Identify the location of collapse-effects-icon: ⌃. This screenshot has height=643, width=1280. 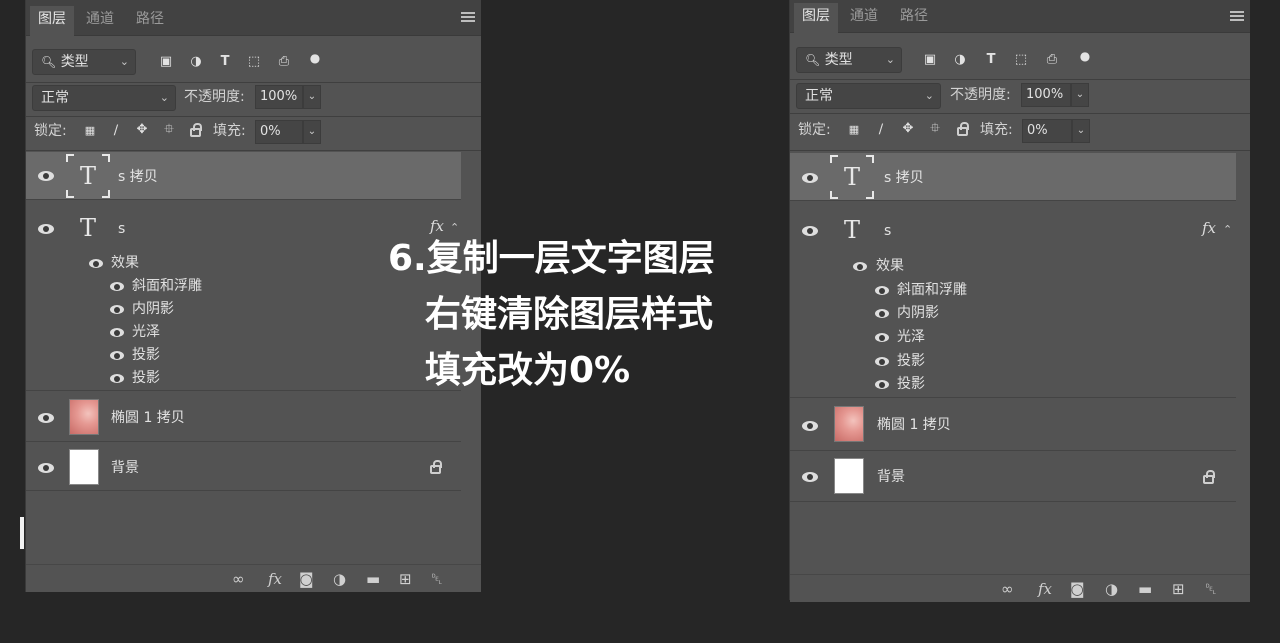
(1227, 229).